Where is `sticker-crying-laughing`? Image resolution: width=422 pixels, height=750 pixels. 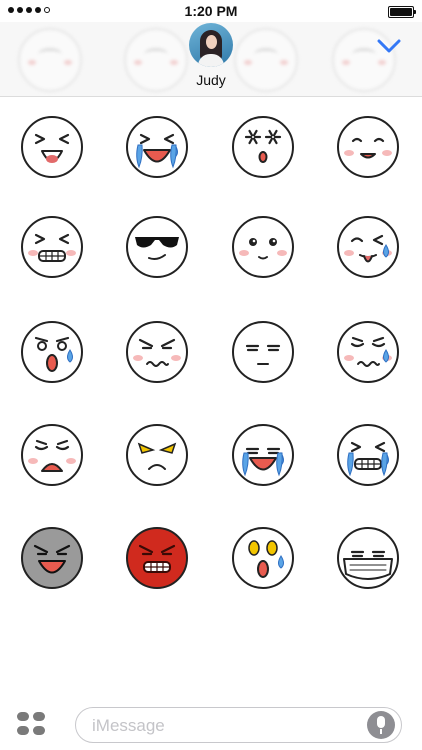 sticker-crying-laughing is located at coordinates (157, 149).